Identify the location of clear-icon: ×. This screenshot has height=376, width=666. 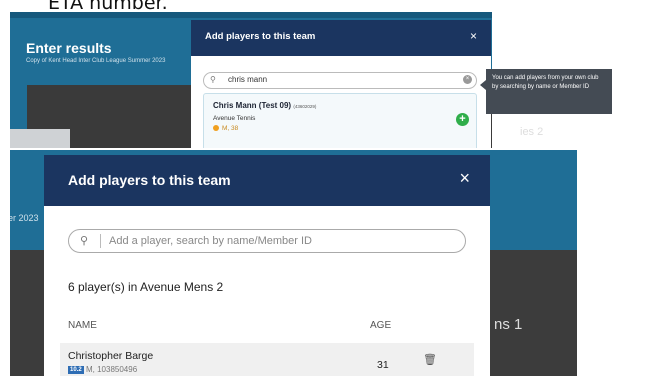
(467, 79).